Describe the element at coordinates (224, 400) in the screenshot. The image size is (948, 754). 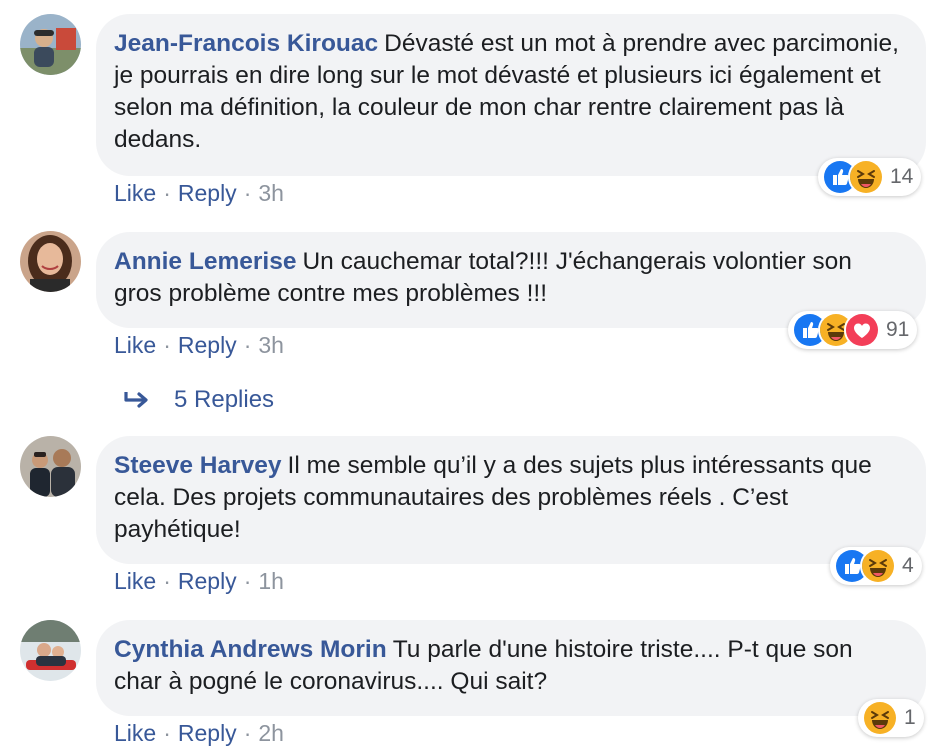
I see `view-replies-label: 5 Replies` at that location.